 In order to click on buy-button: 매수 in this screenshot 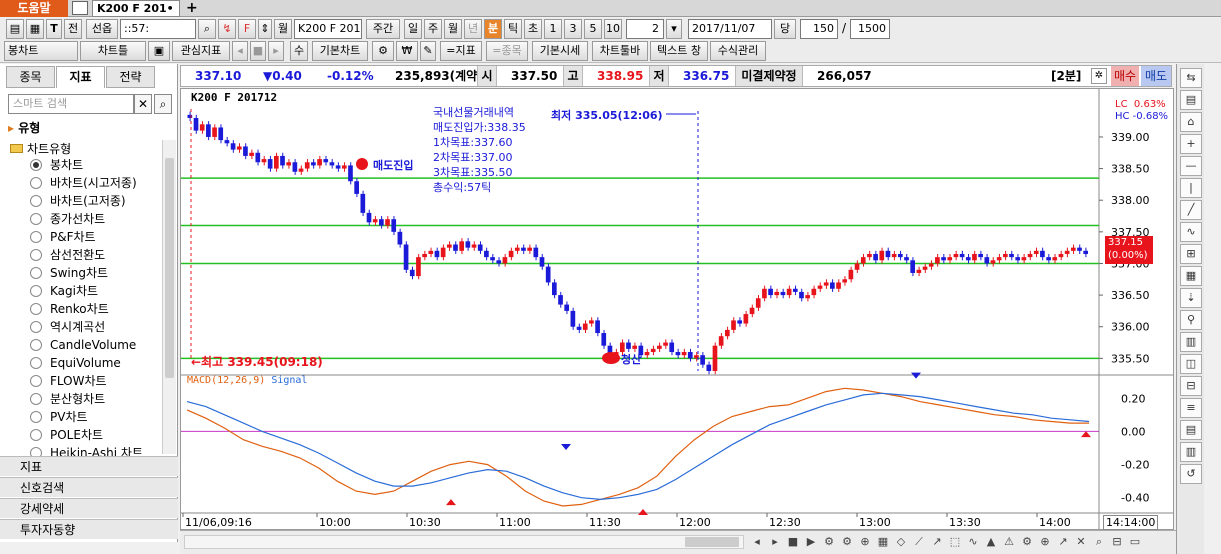, I will do `click(1125, 76)`.